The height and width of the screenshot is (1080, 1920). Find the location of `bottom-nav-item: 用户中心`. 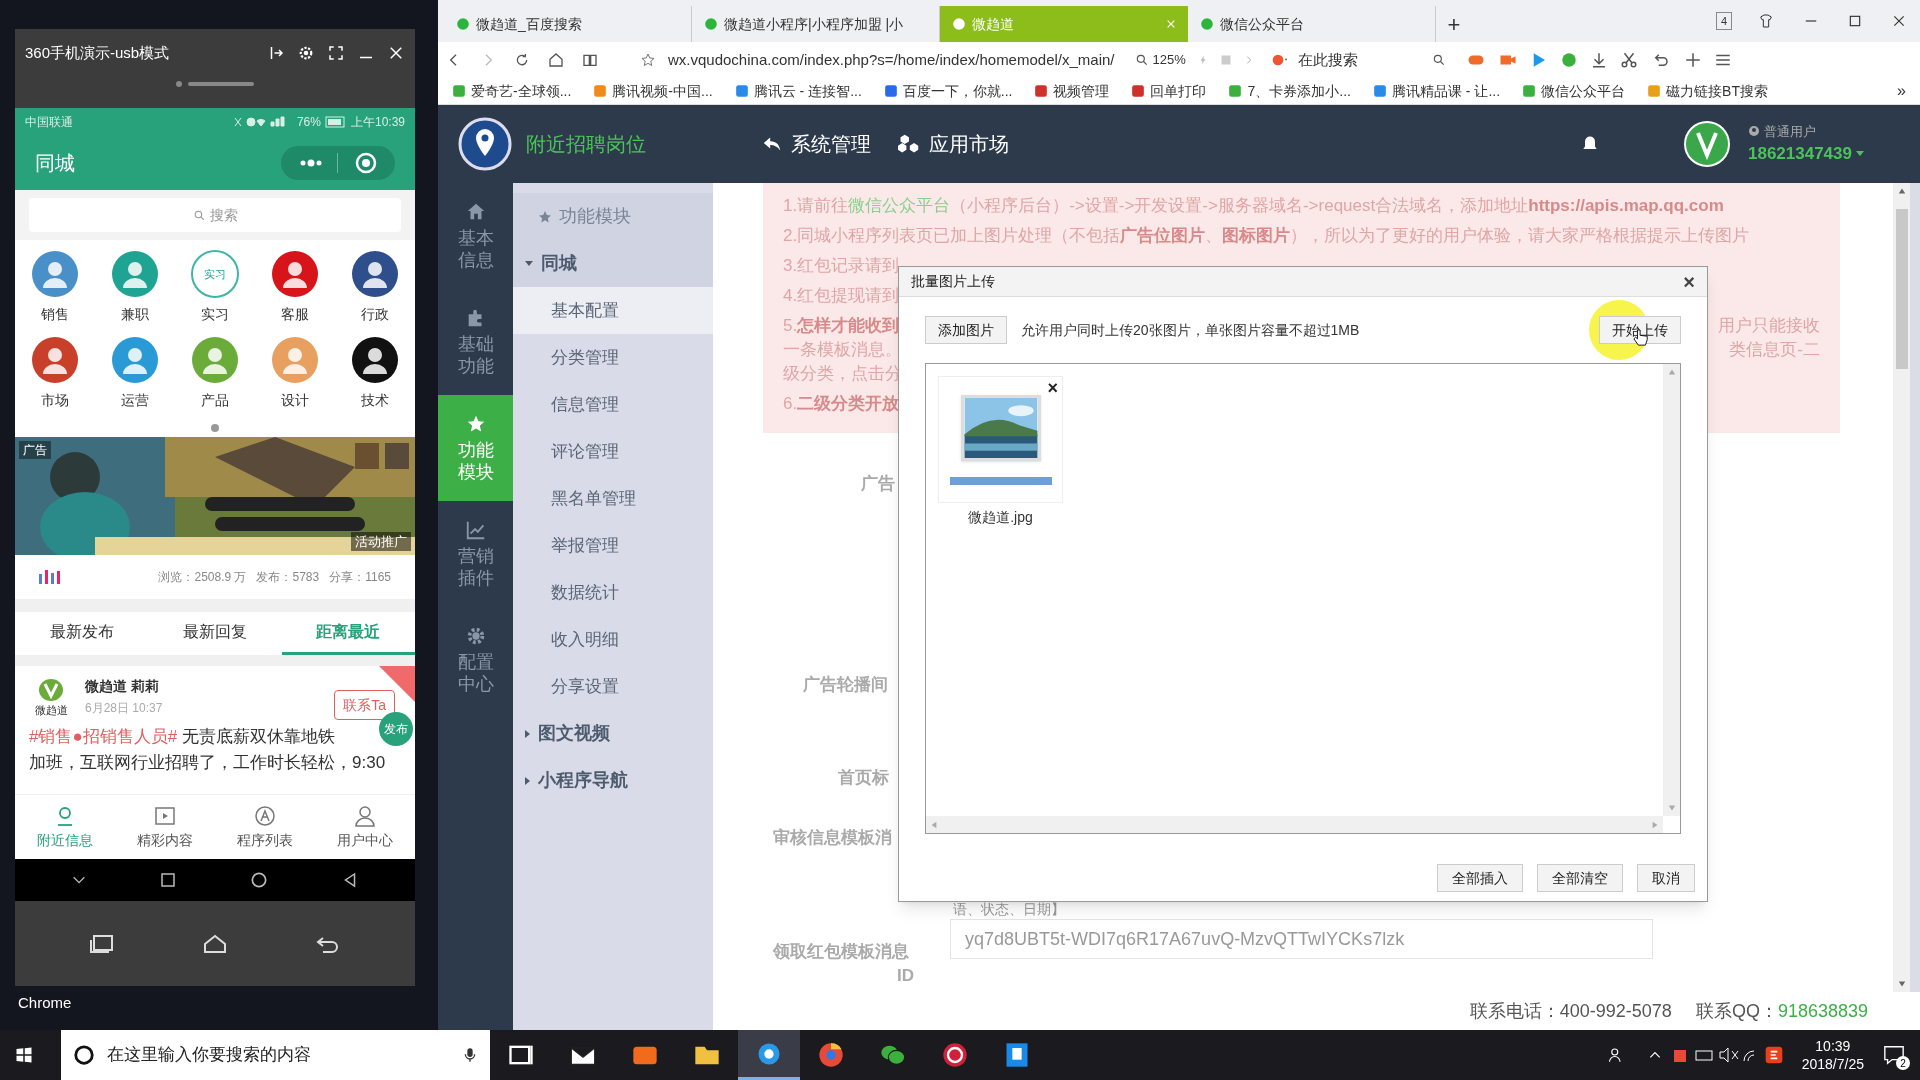

bottom-nav-item: 用户中心 is located at coordinates (365, 827).